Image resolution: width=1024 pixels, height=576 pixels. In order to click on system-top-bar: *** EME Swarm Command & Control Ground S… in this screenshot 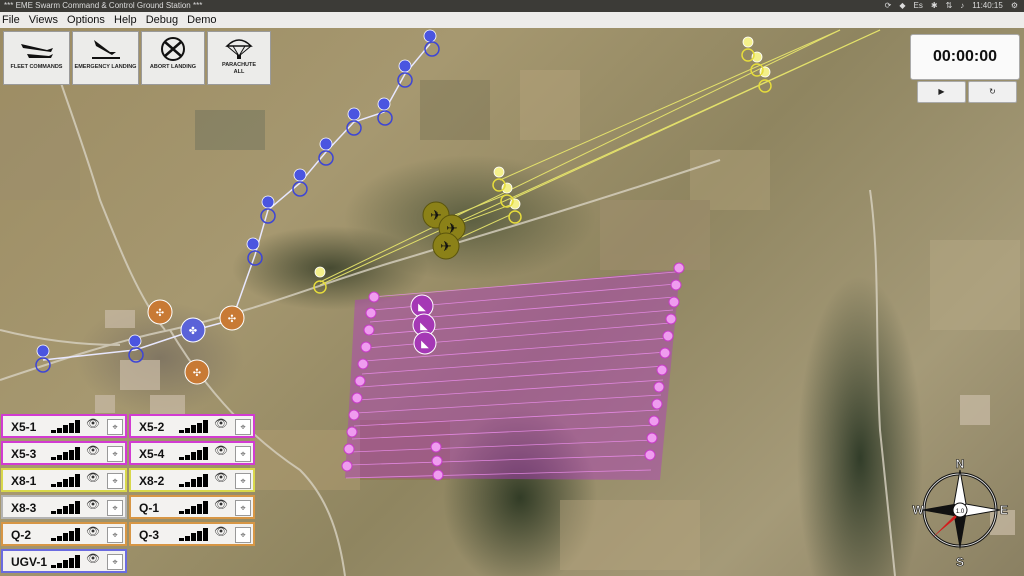, I will do `click(512, 6)`.